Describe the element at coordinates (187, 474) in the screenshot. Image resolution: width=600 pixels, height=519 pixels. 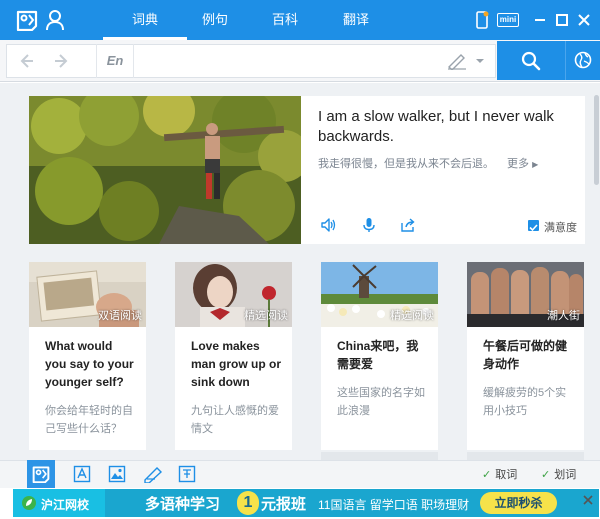
I see `translate-icon` at that location.